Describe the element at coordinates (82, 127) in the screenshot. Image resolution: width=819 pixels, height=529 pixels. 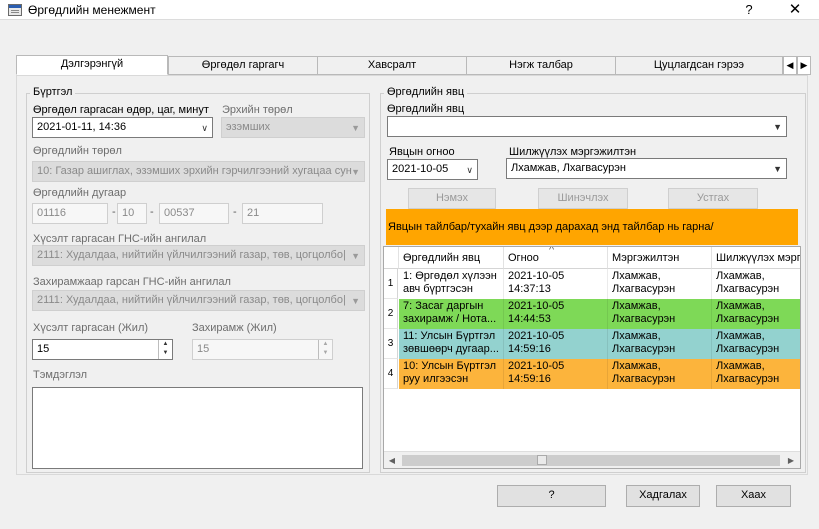
I see `submitted-datetime-value: 2021-01-11, 14:36` at that location.